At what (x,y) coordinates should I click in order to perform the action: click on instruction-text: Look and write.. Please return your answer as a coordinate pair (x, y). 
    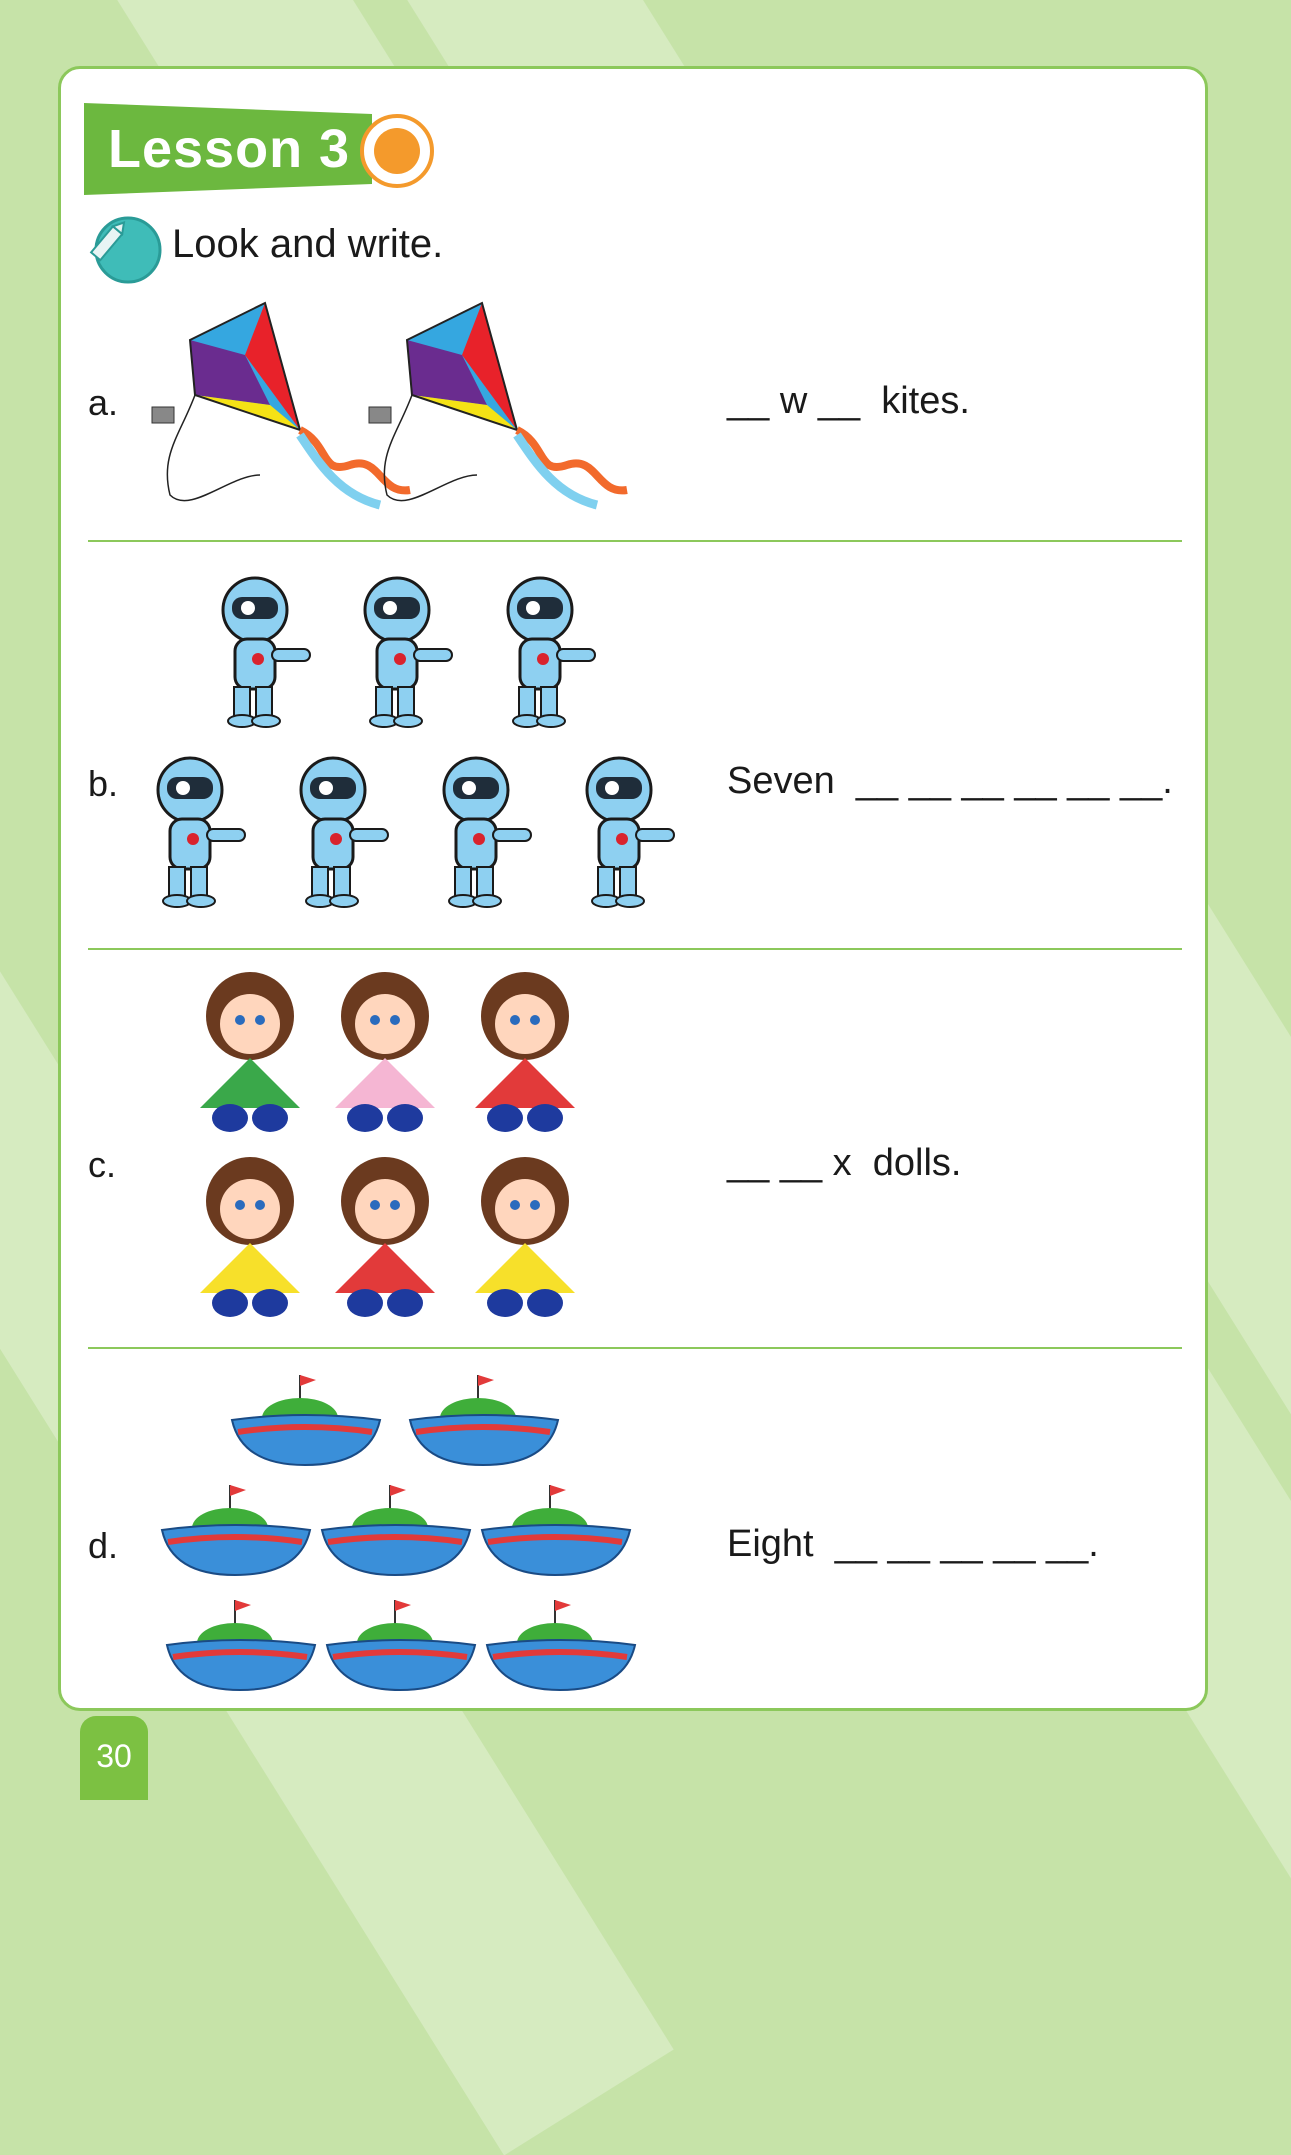
    Looking at the image, I should click on (308, 244).